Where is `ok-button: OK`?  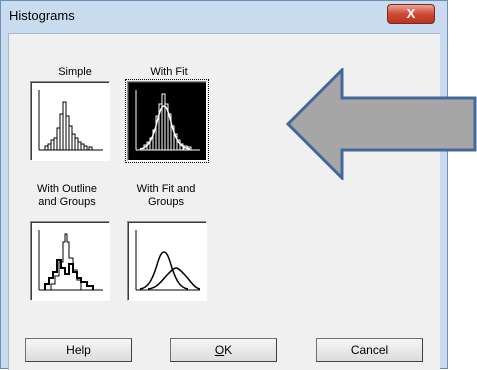
ok-button: OK is located at coordinates (223, 350).